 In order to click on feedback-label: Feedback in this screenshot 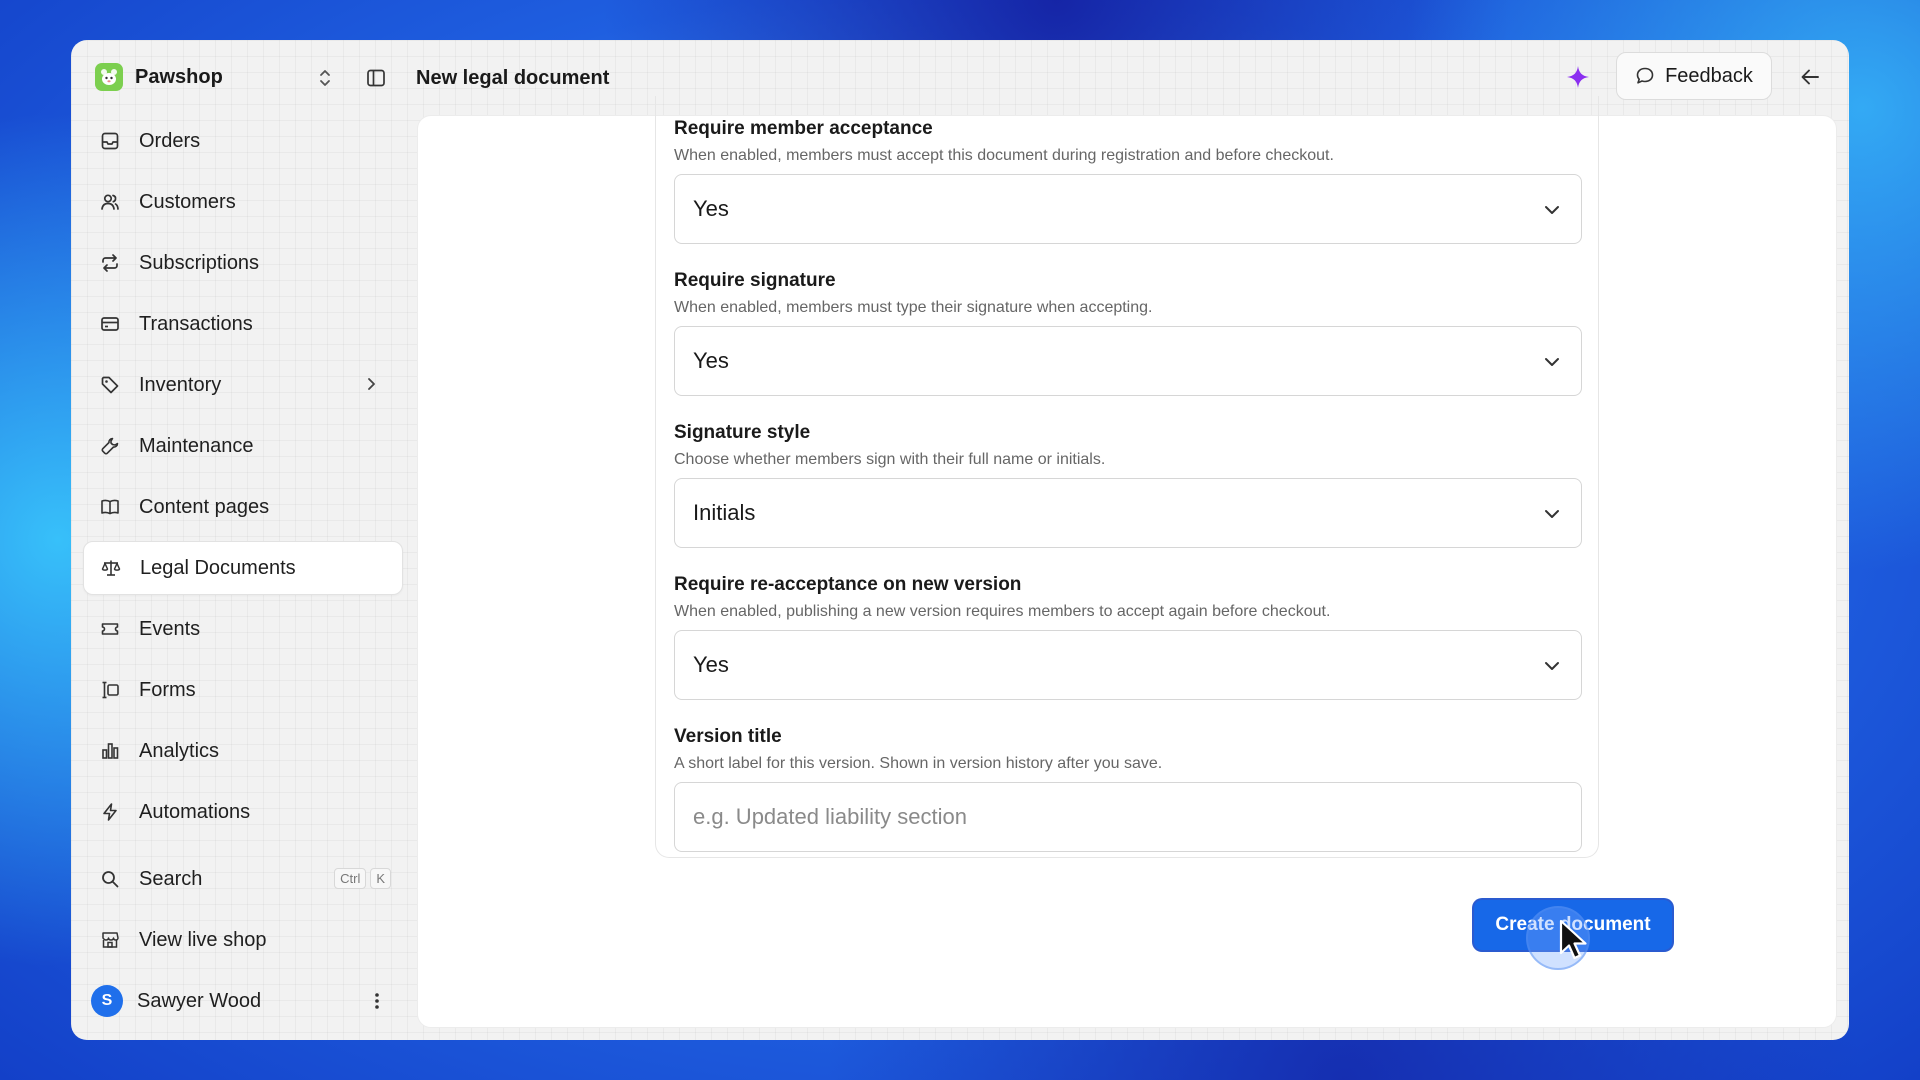, I will do `click(1709, 75)`.